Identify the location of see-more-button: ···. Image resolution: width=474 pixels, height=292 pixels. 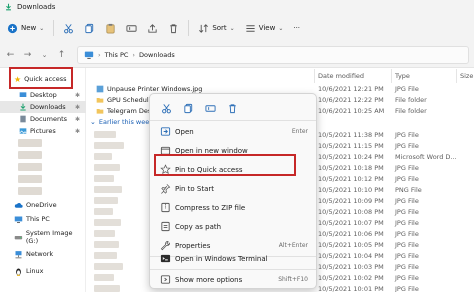
(296, 28).